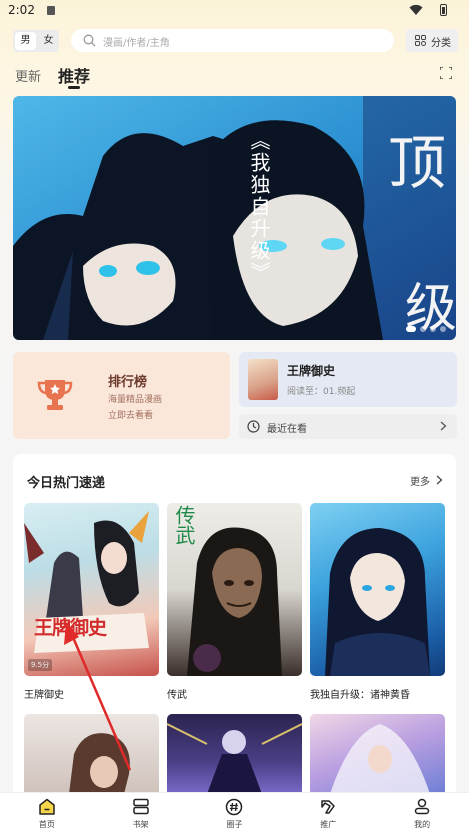  What do you see at coordinates (360, 695) in the screenshot?
I see `comic-title: 我独自升级：诸神黄昏` at bounding box center [360, 695].